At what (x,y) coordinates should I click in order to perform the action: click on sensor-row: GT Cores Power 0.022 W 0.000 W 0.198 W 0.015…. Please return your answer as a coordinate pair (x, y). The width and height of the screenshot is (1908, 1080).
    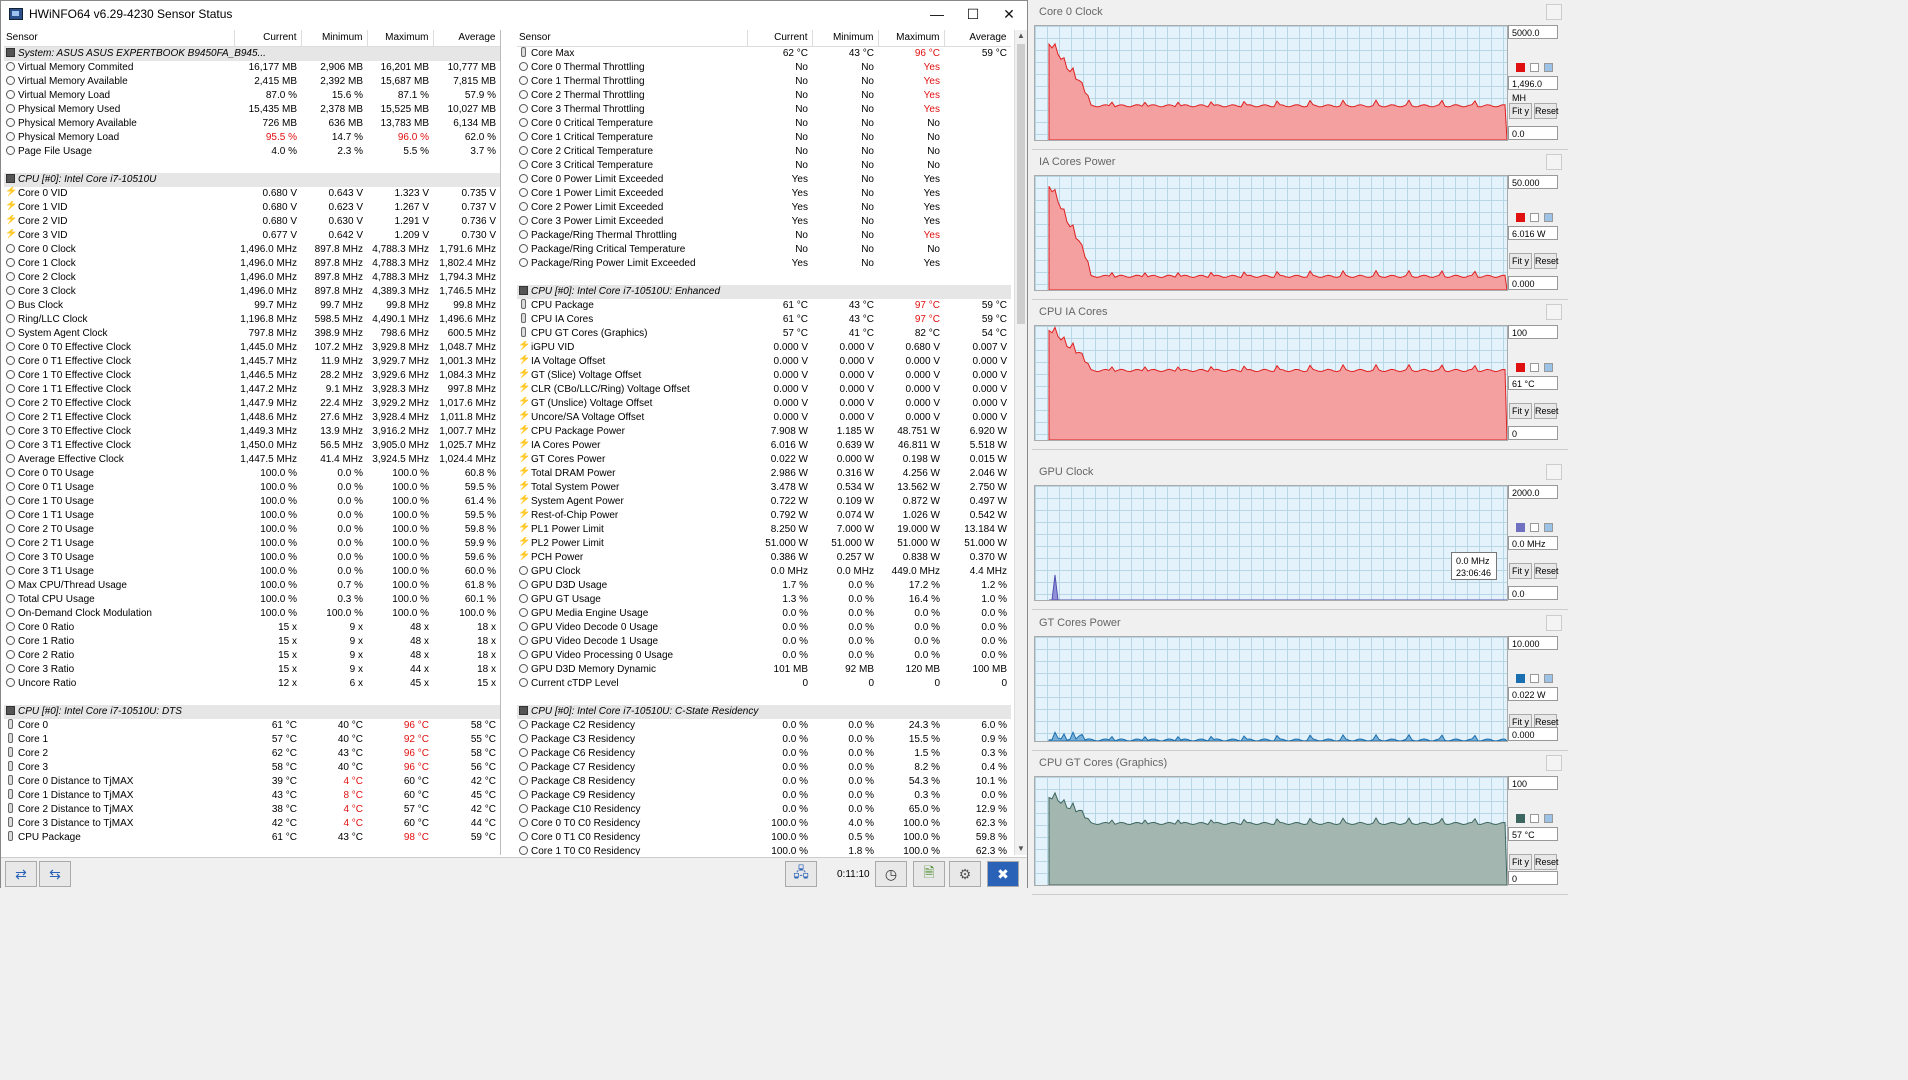
    Looking at the image, I should click on (764, 460).